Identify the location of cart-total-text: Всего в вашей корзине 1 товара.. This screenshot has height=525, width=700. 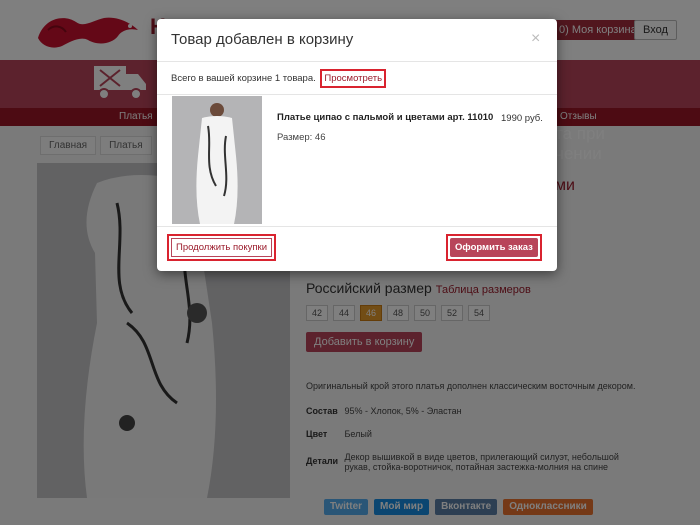
(243, 78).